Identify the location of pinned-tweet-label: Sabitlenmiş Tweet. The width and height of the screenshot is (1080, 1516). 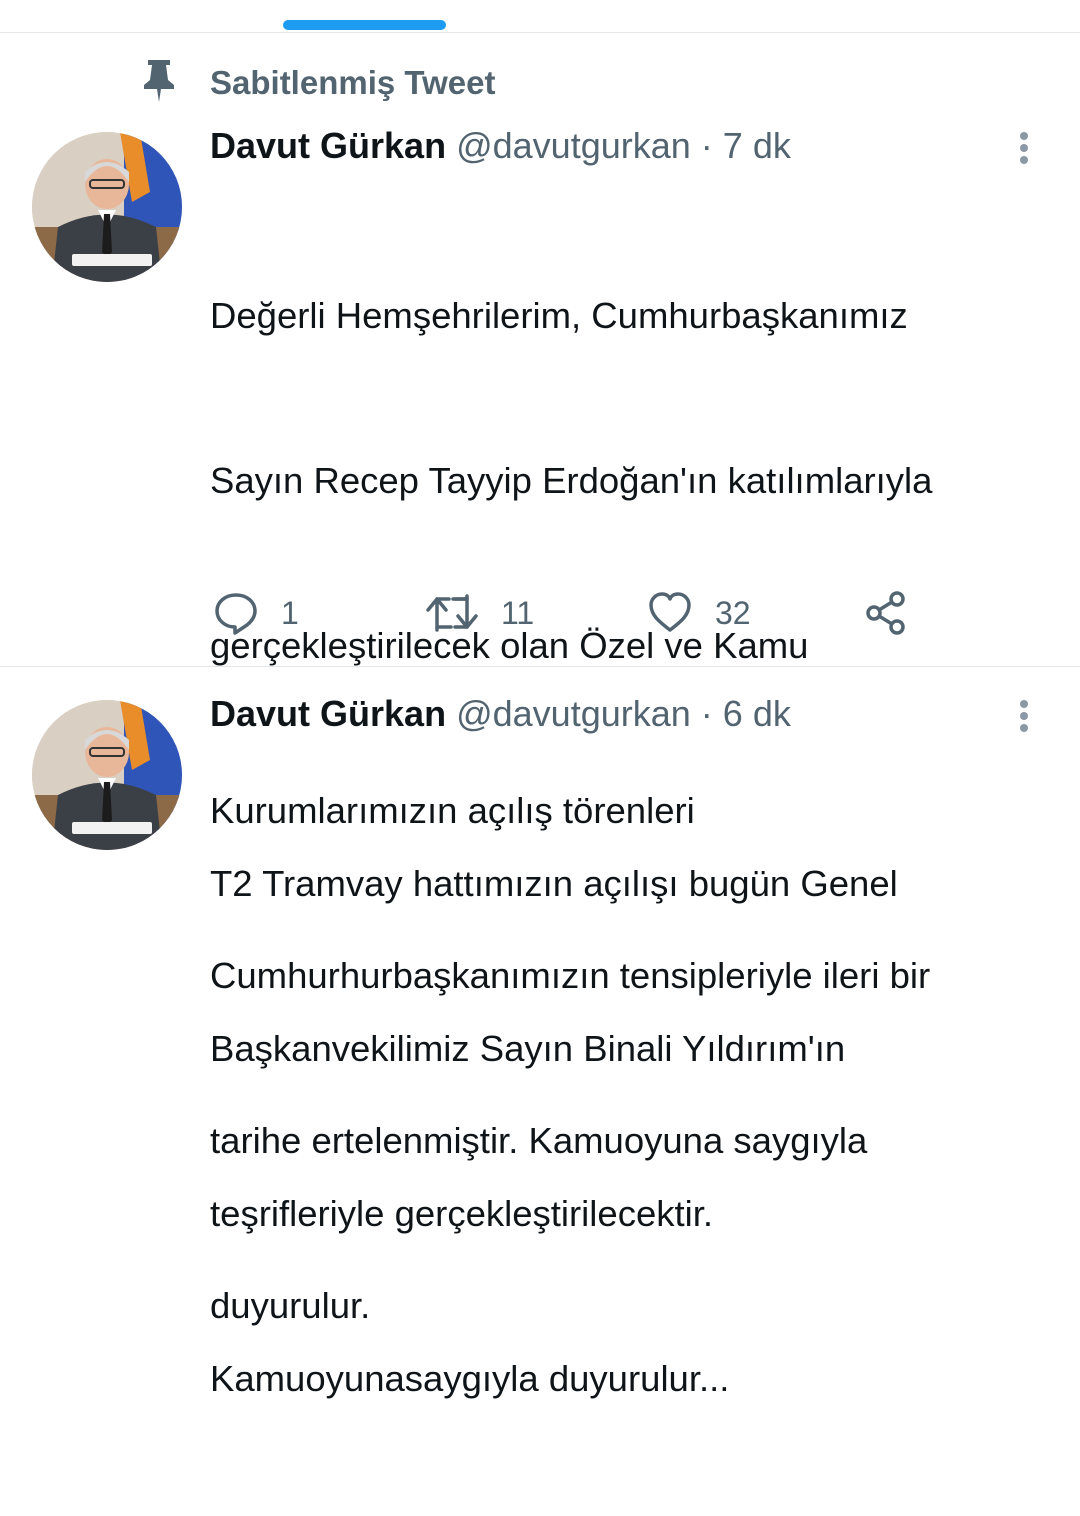
(317, 81).